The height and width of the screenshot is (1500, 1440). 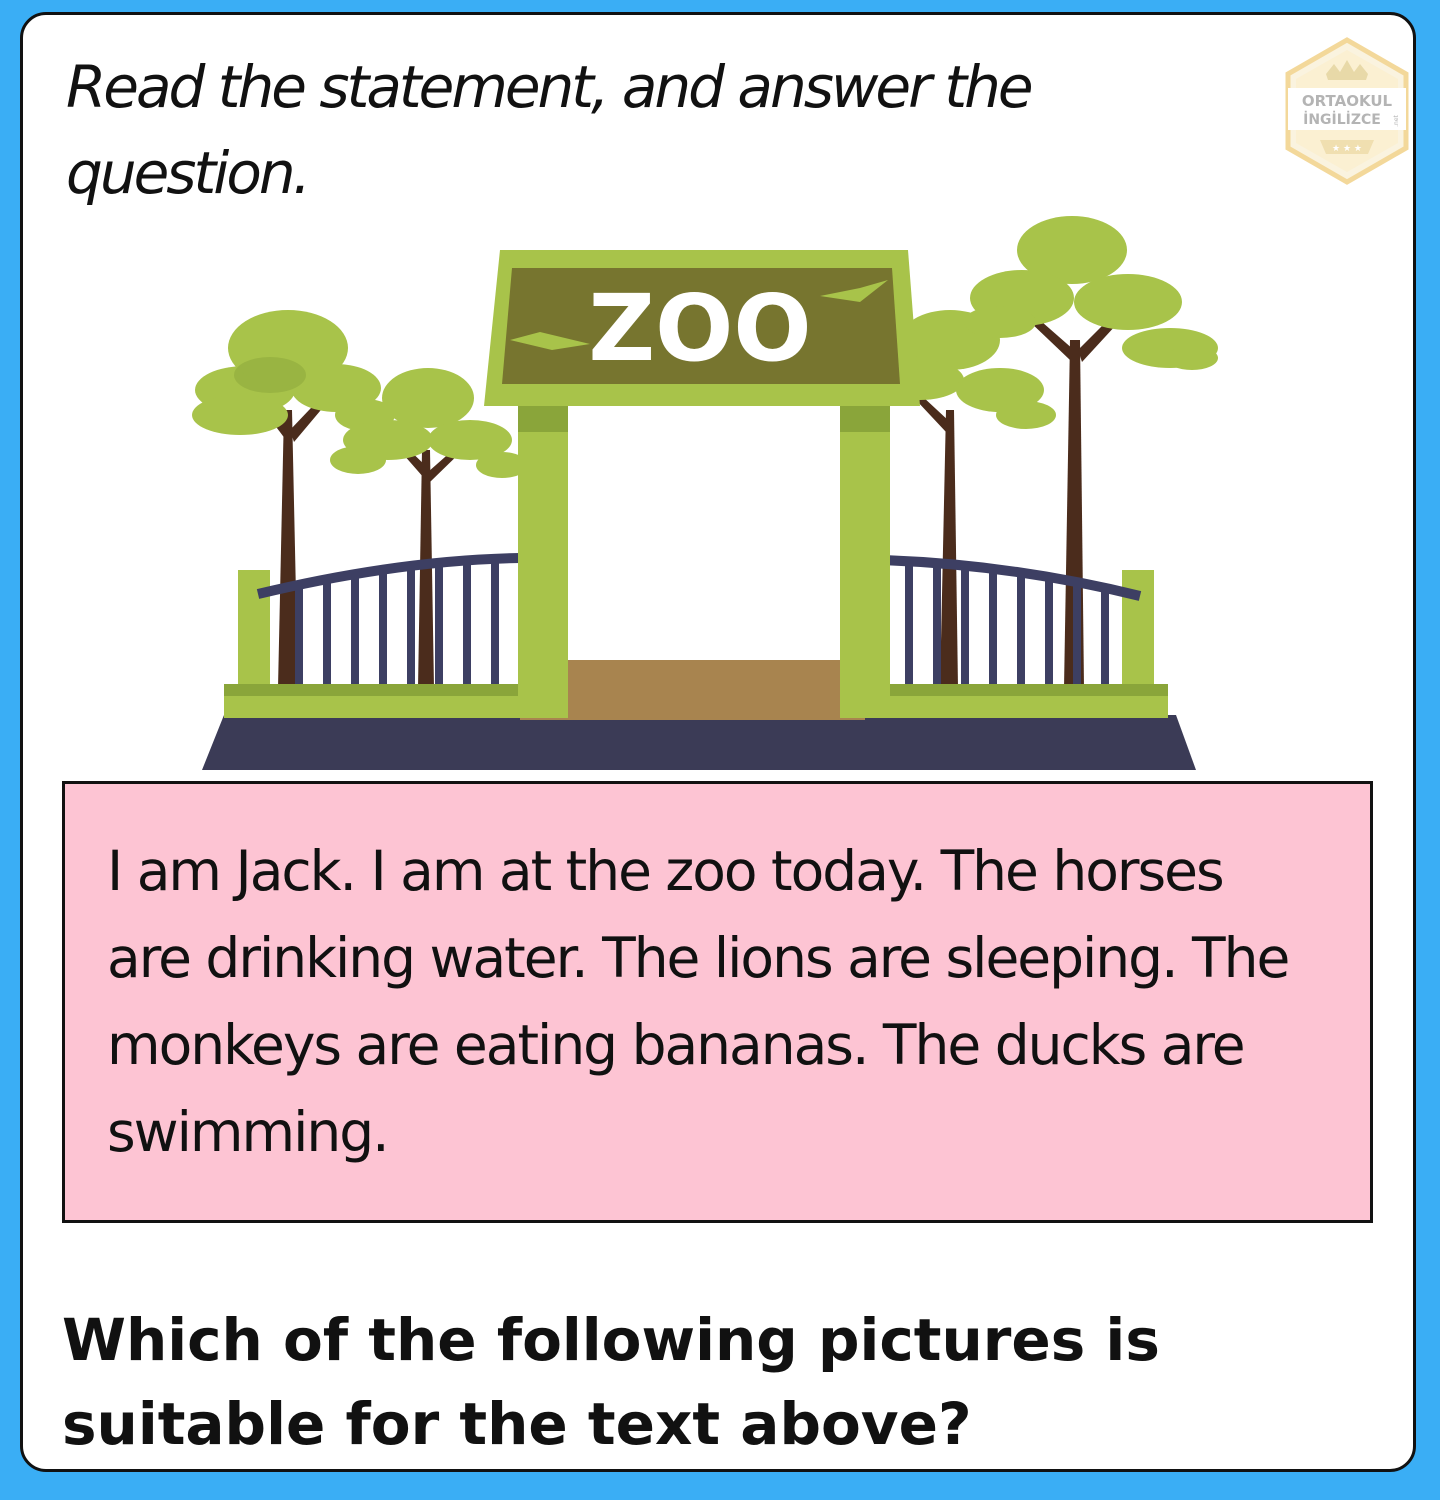 I want to click on path, so click(x=692, y=690).